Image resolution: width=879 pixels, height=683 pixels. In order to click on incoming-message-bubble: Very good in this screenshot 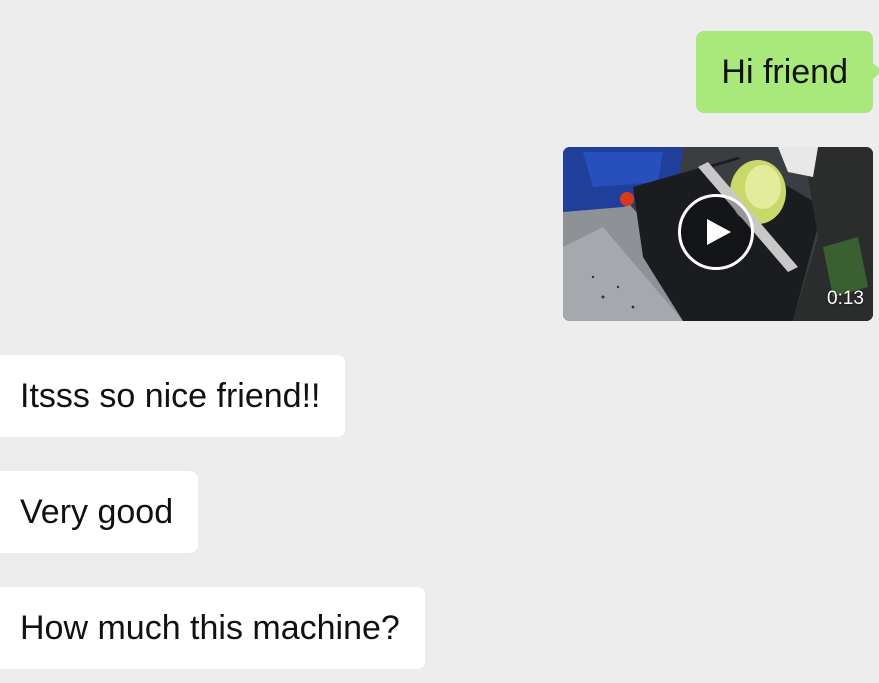, I will do `click(99, 512)`.